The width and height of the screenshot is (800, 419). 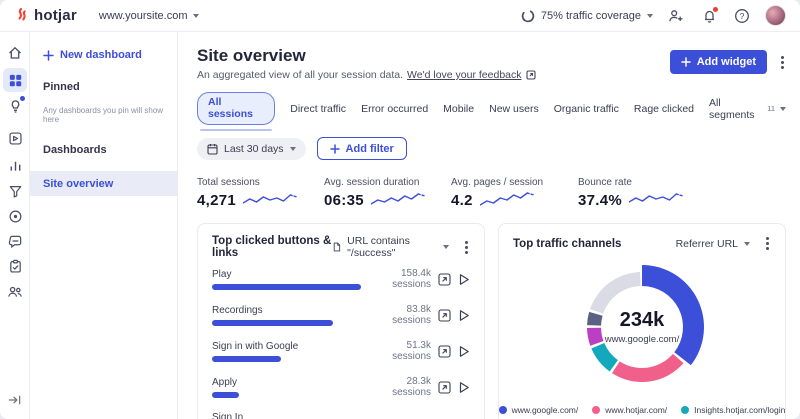 What do you see at coordinates (394, 109) in the screenshot?
I see `segment-tab: Error occurred` at bounding box center [394, 109].